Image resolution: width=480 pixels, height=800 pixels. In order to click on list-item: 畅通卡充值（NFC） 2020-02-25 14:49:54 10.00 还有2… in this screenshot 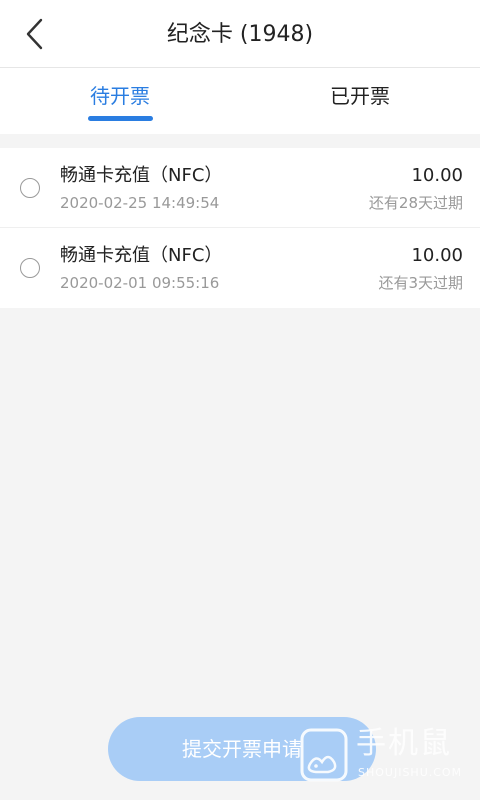, I will do `click(240, 188)`.